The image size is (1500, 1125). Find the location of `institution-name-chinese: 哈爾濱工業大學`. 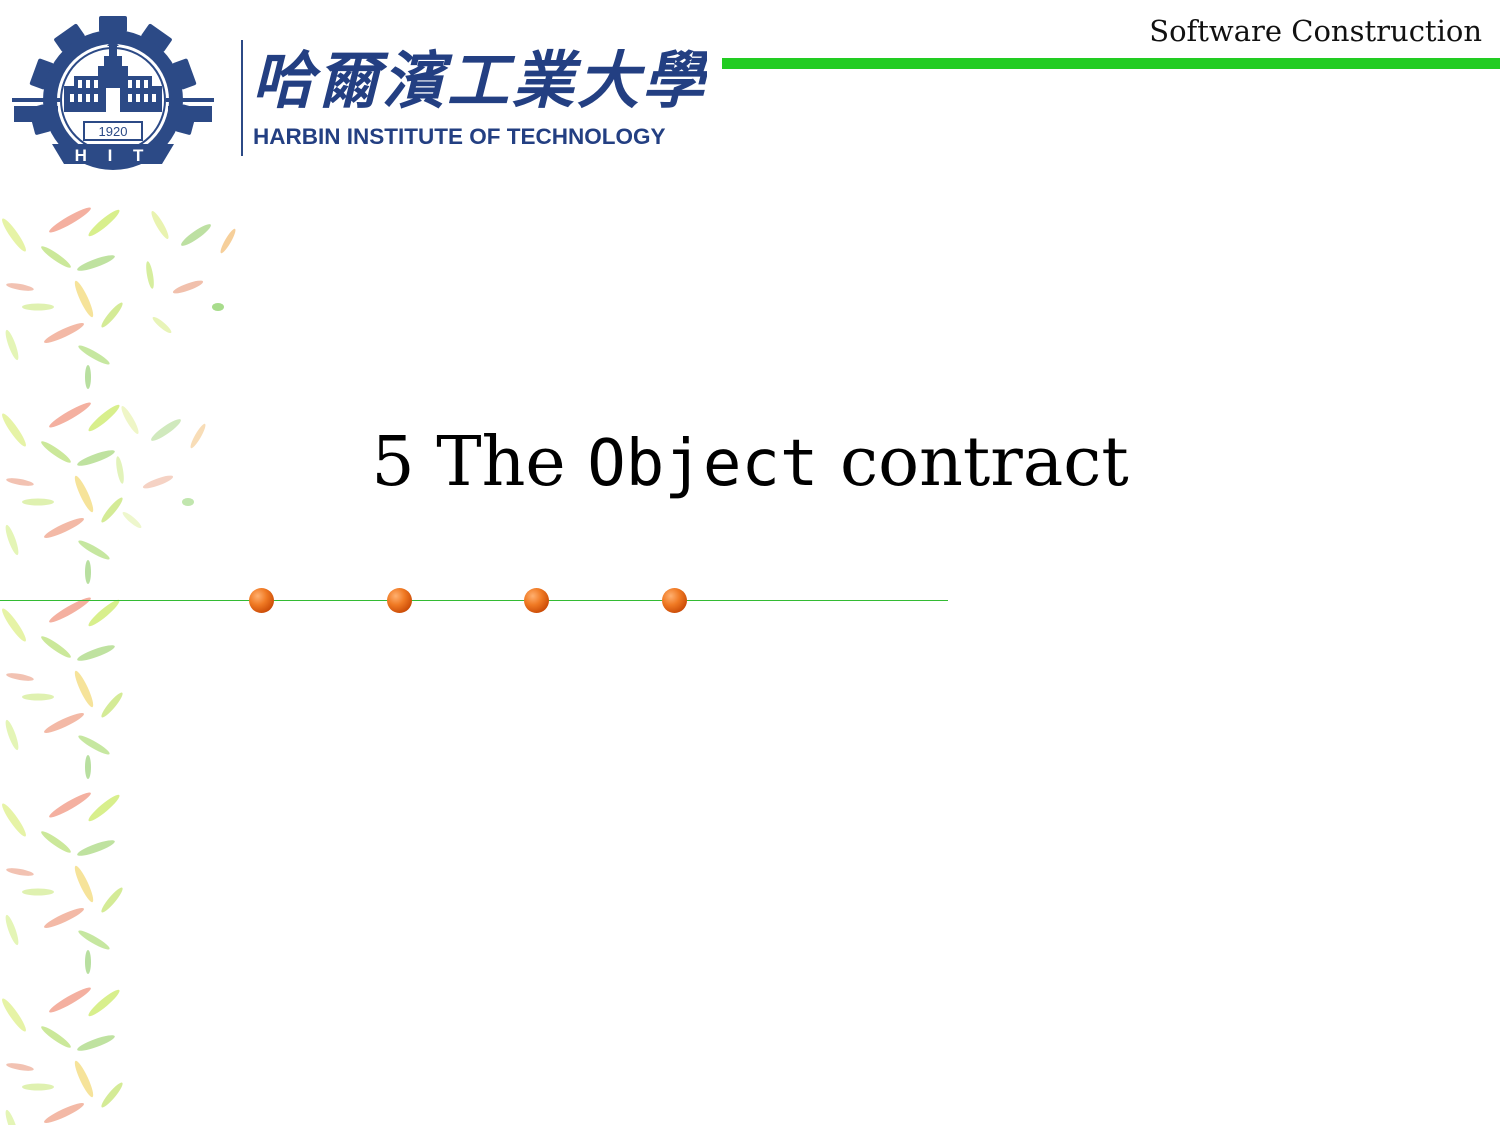

institution-name-chinese: 哈爾濱工業大學 is located at coordinates (479, 80).